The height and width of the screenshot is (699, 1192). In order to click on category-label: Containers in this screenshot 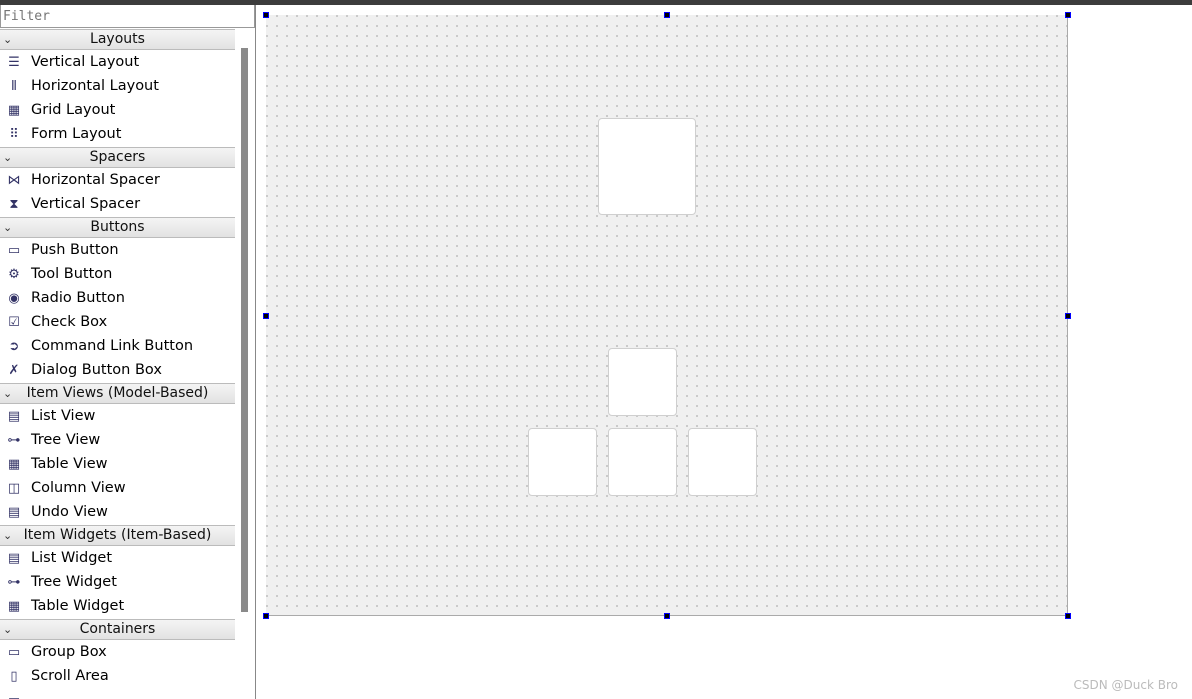, I will do `click(117, 629)`.